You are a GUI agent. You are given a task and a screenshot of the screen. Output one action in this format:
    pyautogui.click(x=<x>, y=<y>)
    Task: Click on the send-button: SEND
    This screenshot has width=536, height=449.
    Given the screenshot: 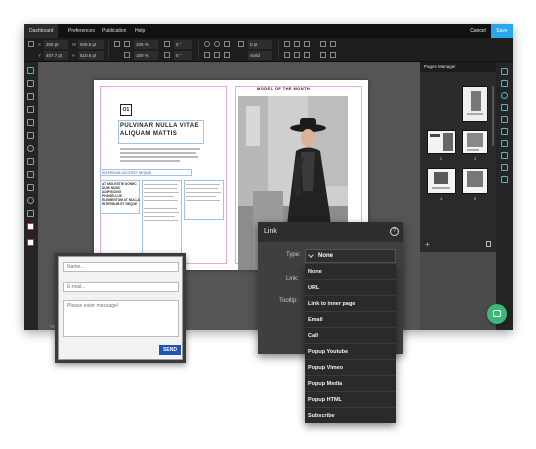 What is the action you would take?
    pyautogui.click(x=170, y=350)
    